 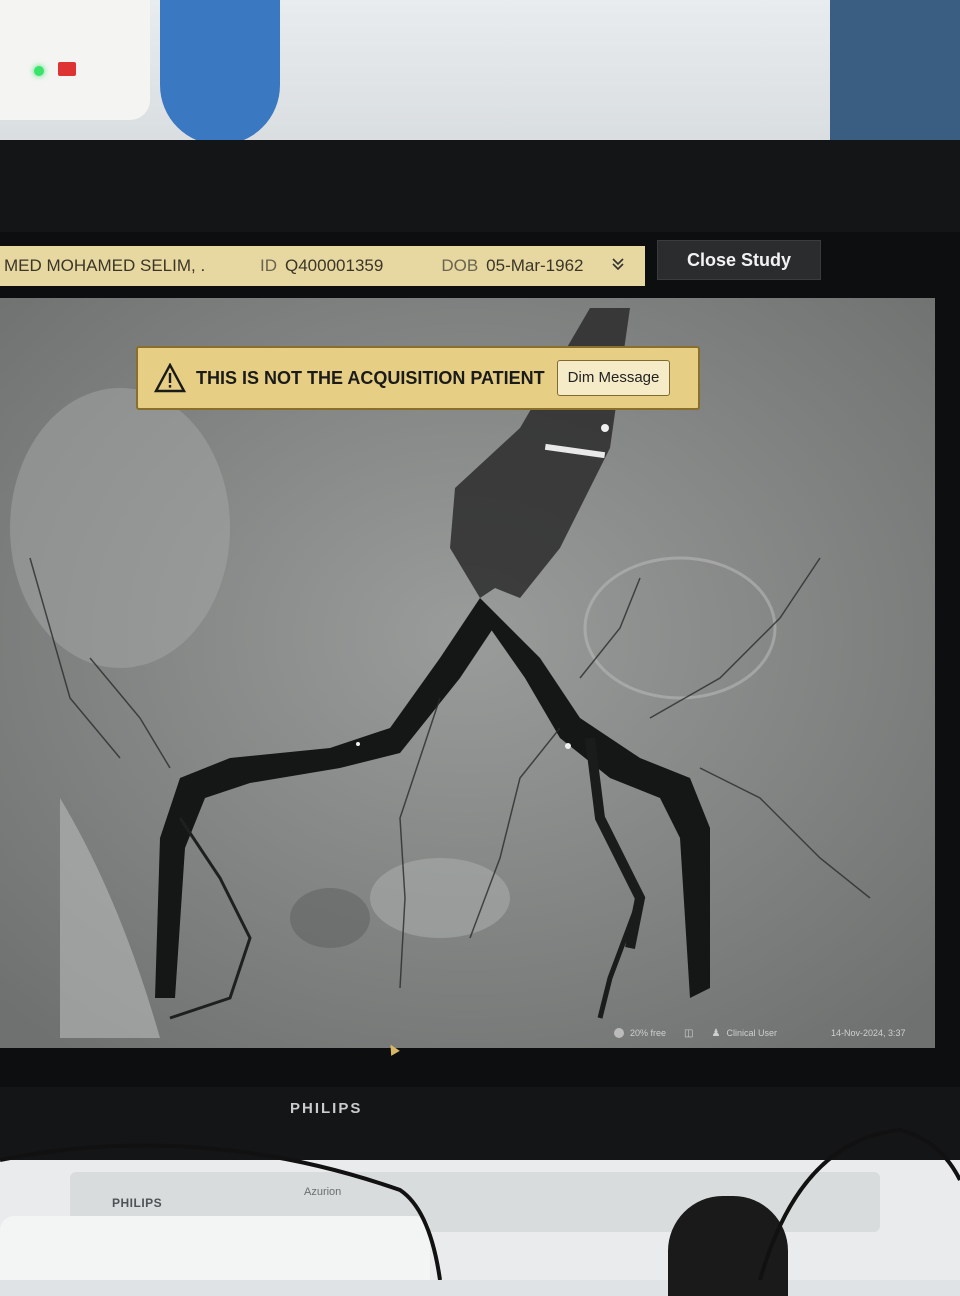 I want to click on patient-id-label: ID, so click(x=268, y=265).